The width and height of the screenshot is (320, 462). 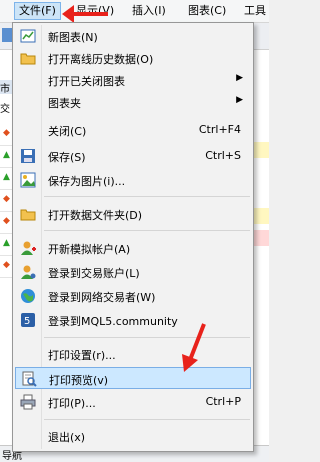 What do you see at coordinates (7, 35) in the screenshot?
I see `toolbar-icon` at bounding box center [7, 35].